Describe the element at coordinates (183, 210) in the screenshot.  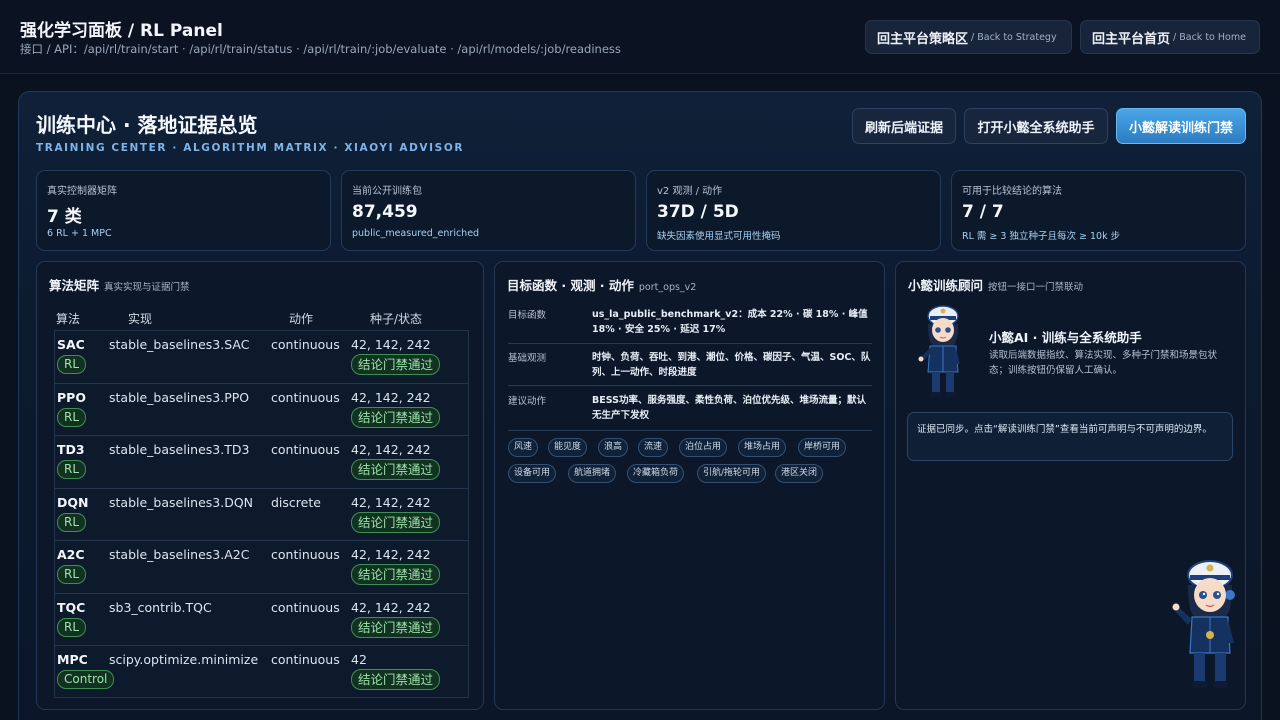
I see `stat-card-controllers: 真实控制器矩阵 7 类 6 RL + 1 MPC` at that location.